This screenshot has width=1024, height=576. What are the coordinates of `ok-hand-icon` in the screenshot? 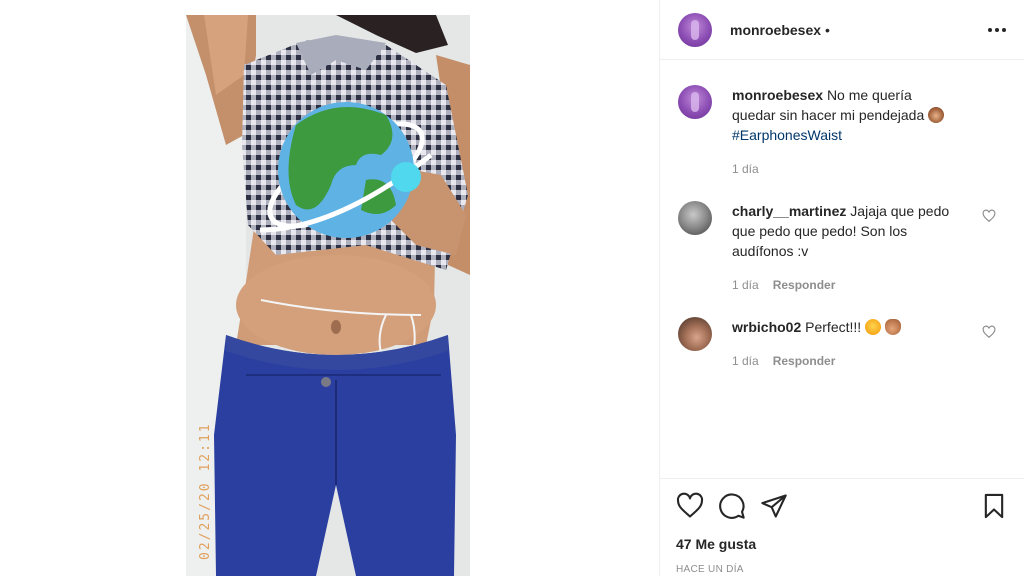 It's located at (892, 327).